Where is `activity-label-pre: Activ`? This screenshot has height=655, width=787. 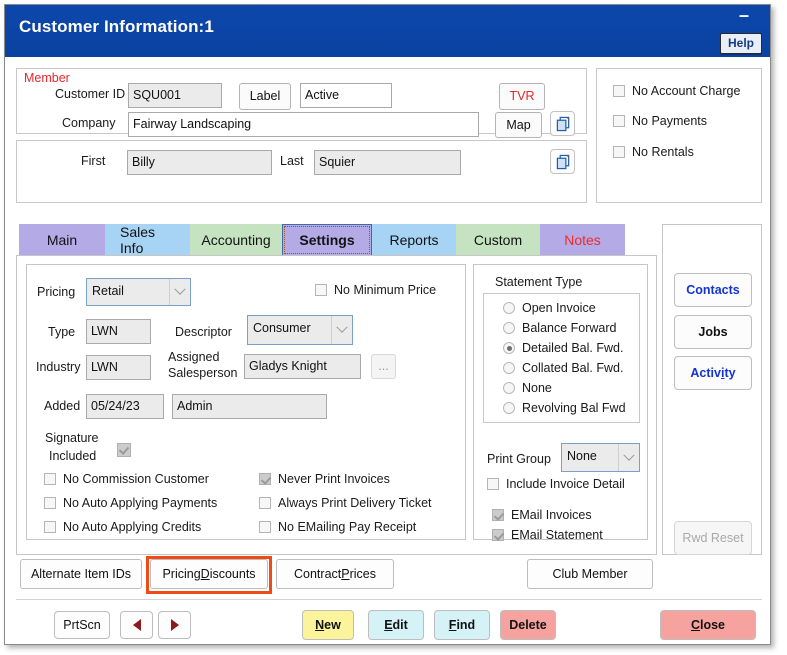
activity-label-pre: Activ is located at coordinates (705, 373).